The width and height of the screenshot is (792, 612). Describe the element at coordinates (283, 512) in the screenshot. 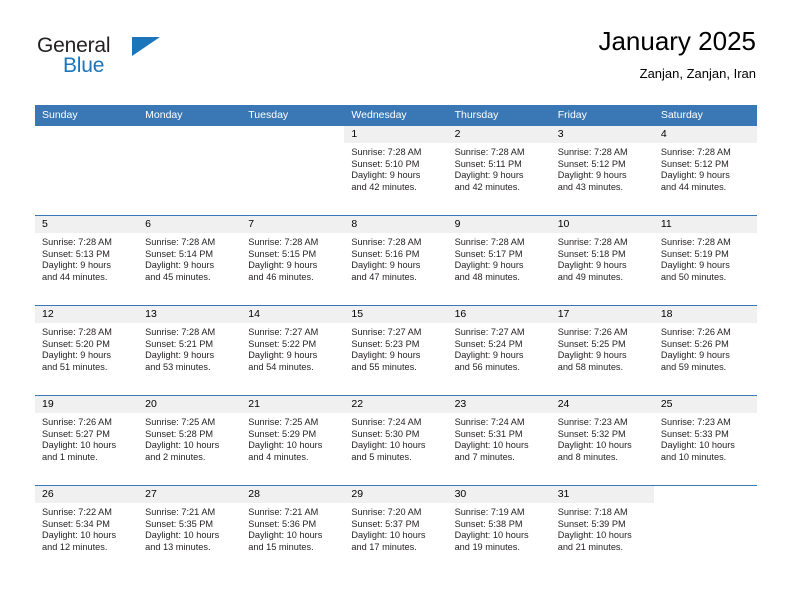

I see `sunrise-text: Sunrise: 7:21 AM` at that location.